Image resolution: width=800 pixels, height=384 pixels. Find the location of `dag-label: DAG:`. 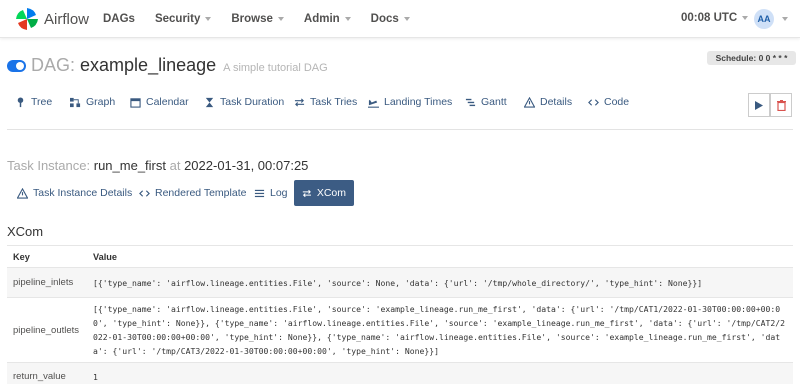

dag-label: DAG: is located at coordinates (53, 65).